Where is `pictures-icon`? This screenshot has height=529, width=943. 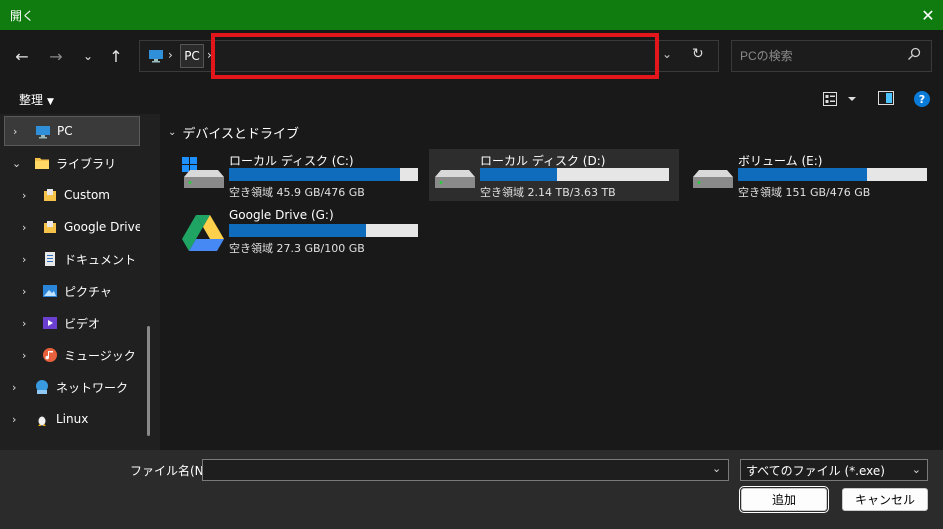
pictures-icon is located at coordinates (50, 291).